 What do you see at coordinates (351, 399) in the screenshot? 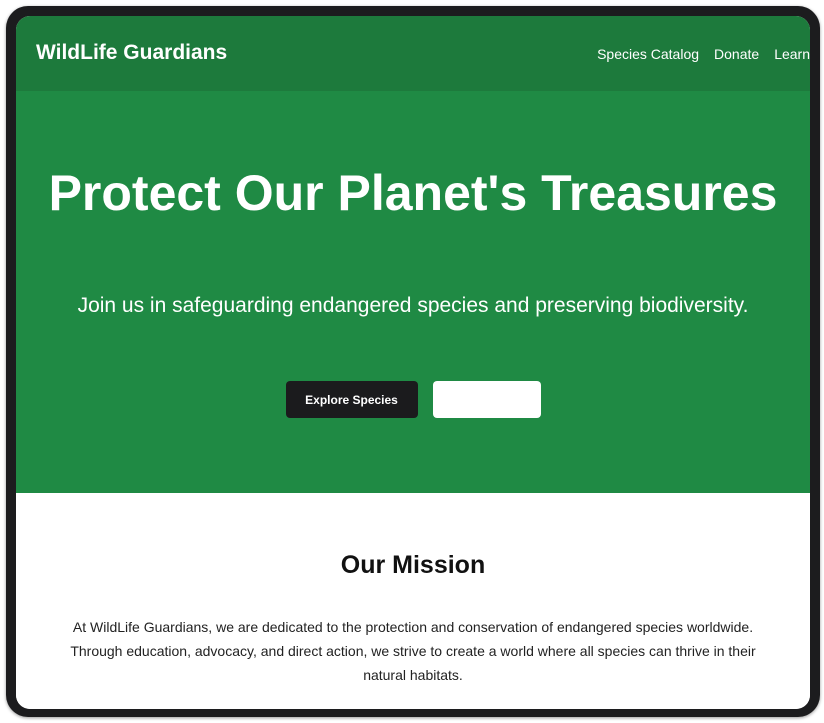
I see `explore-species-button: Explore Species` at bounding box center [351, 399].